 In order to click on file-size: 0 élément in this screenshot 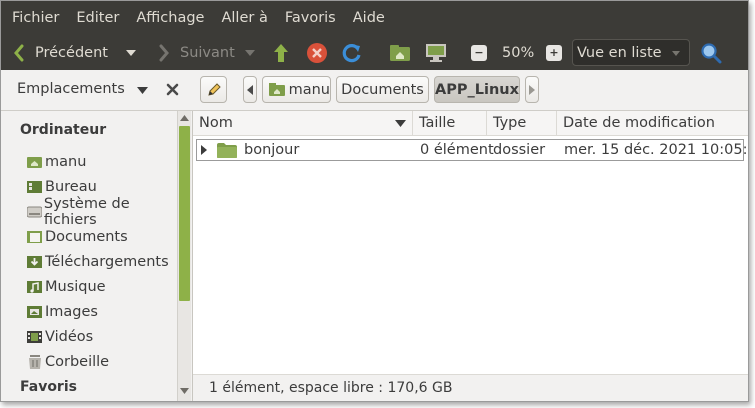, I will do `click(457, 150)`.